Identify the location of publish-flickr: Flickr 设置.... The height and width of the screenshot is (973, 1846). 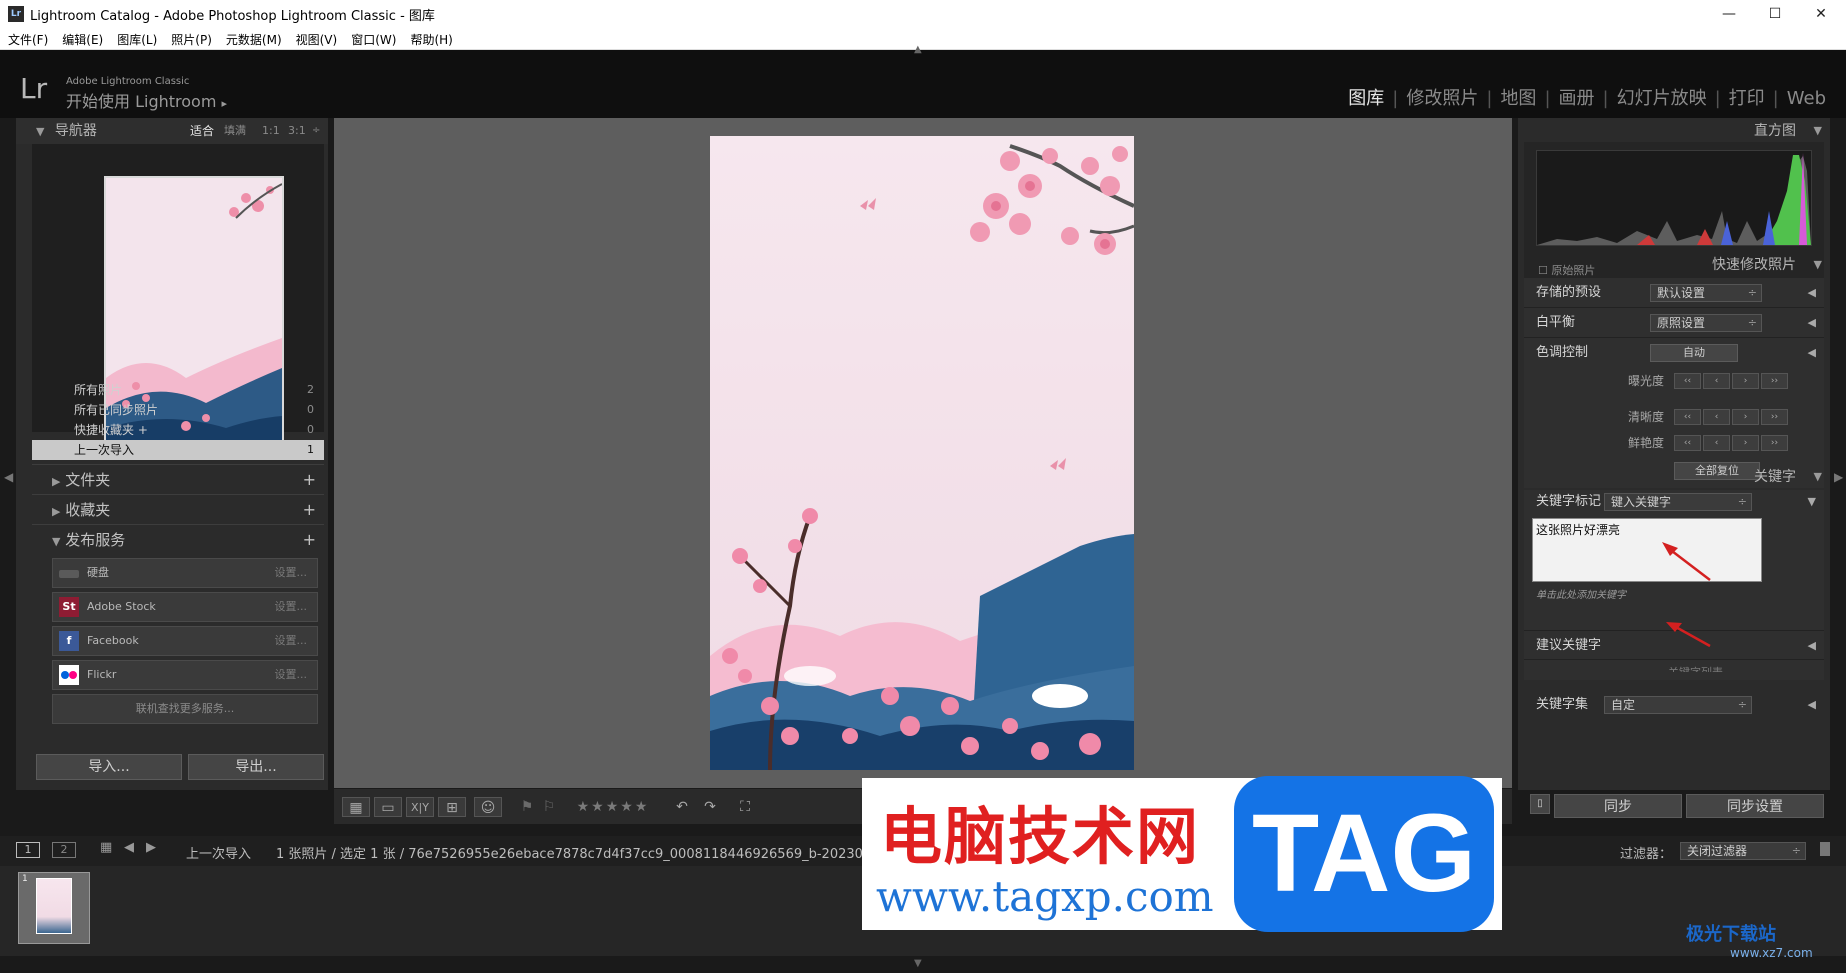
(185, 675).